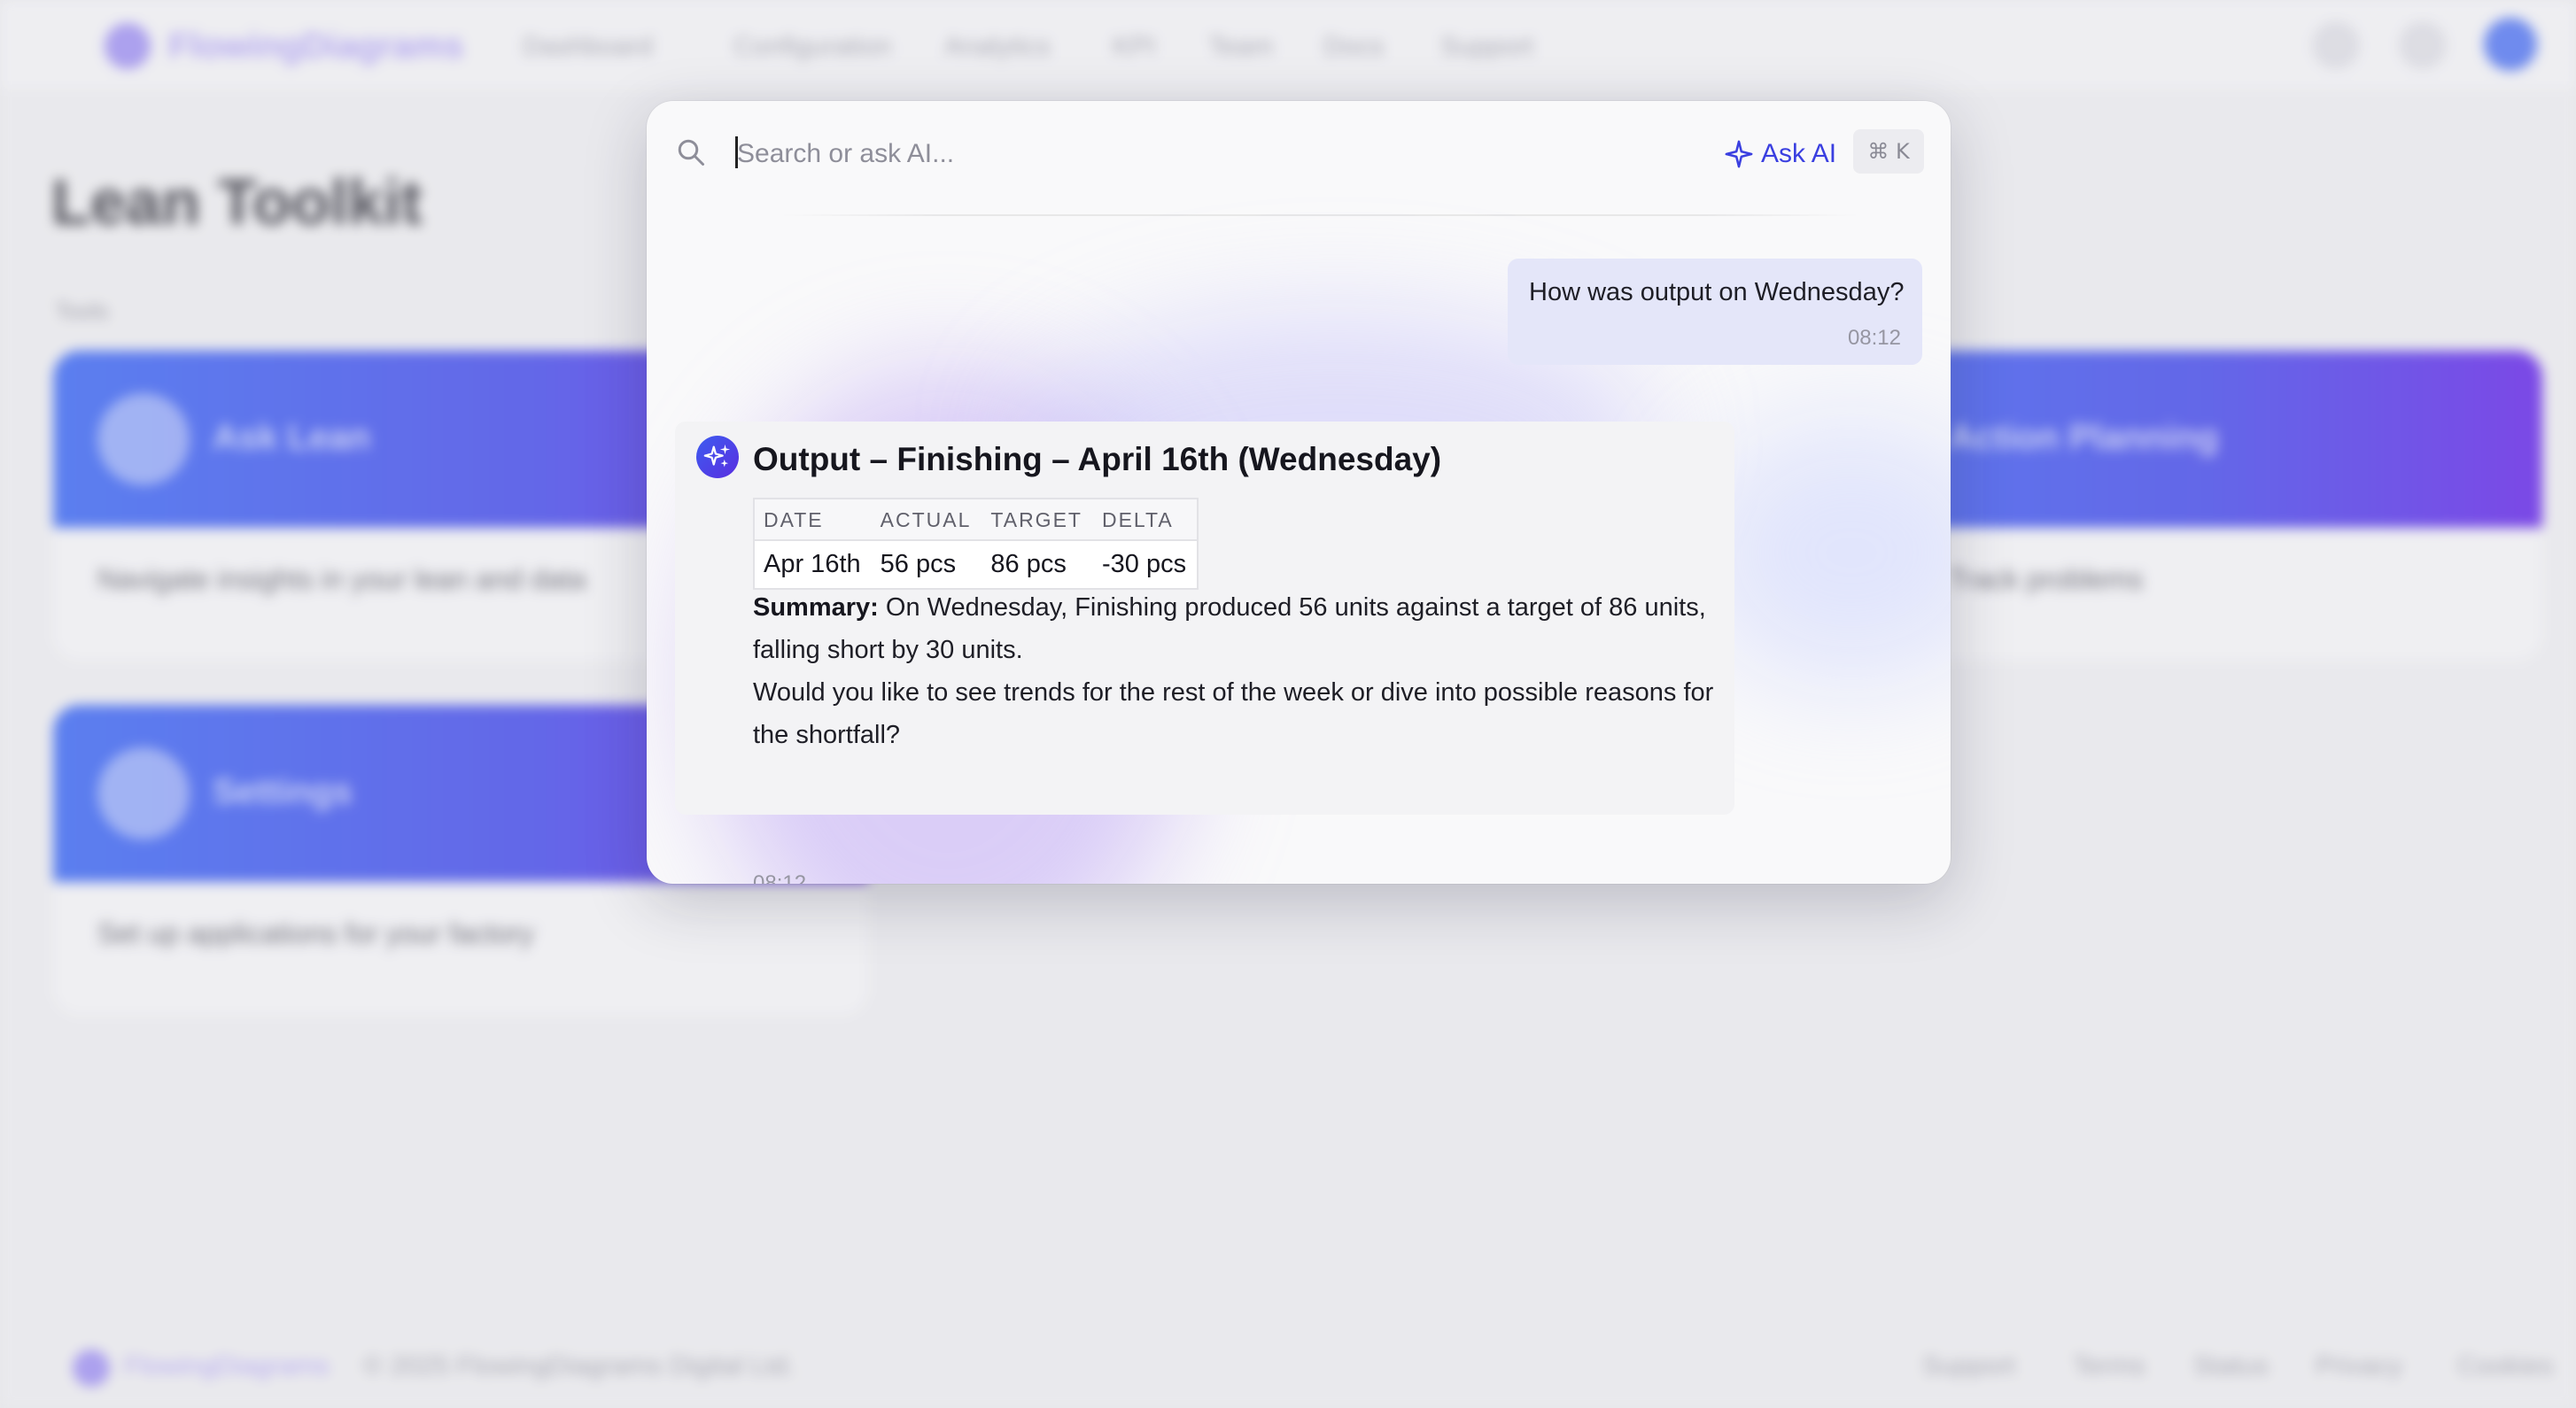 This screenshot has width=2576, height=1408. I want to click on ask-ai-button: Ask AI, so click(1780, 154).